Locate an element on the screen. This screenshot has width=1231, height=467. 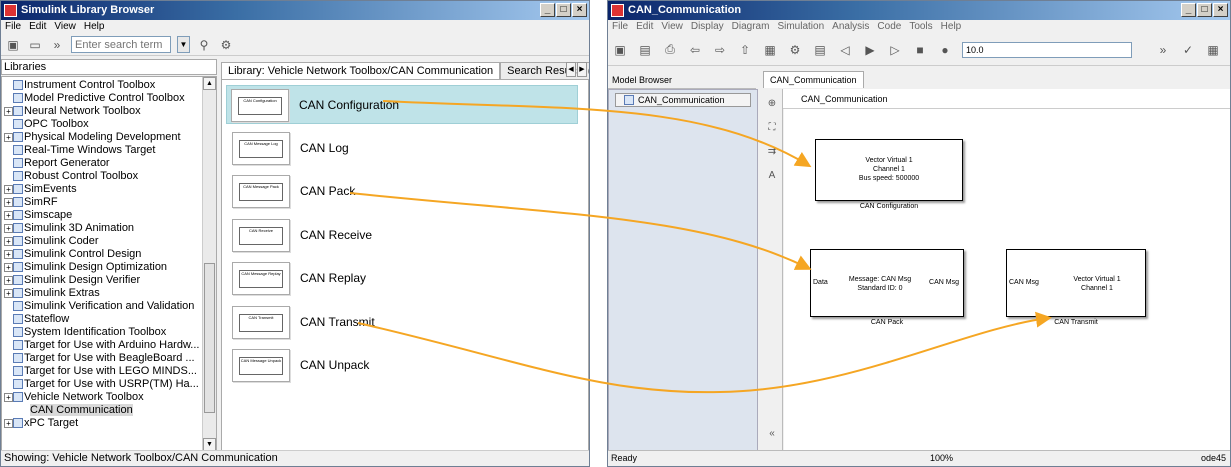
library-block: CAN Receive CAN Receive is located at coordinates (403, 235).